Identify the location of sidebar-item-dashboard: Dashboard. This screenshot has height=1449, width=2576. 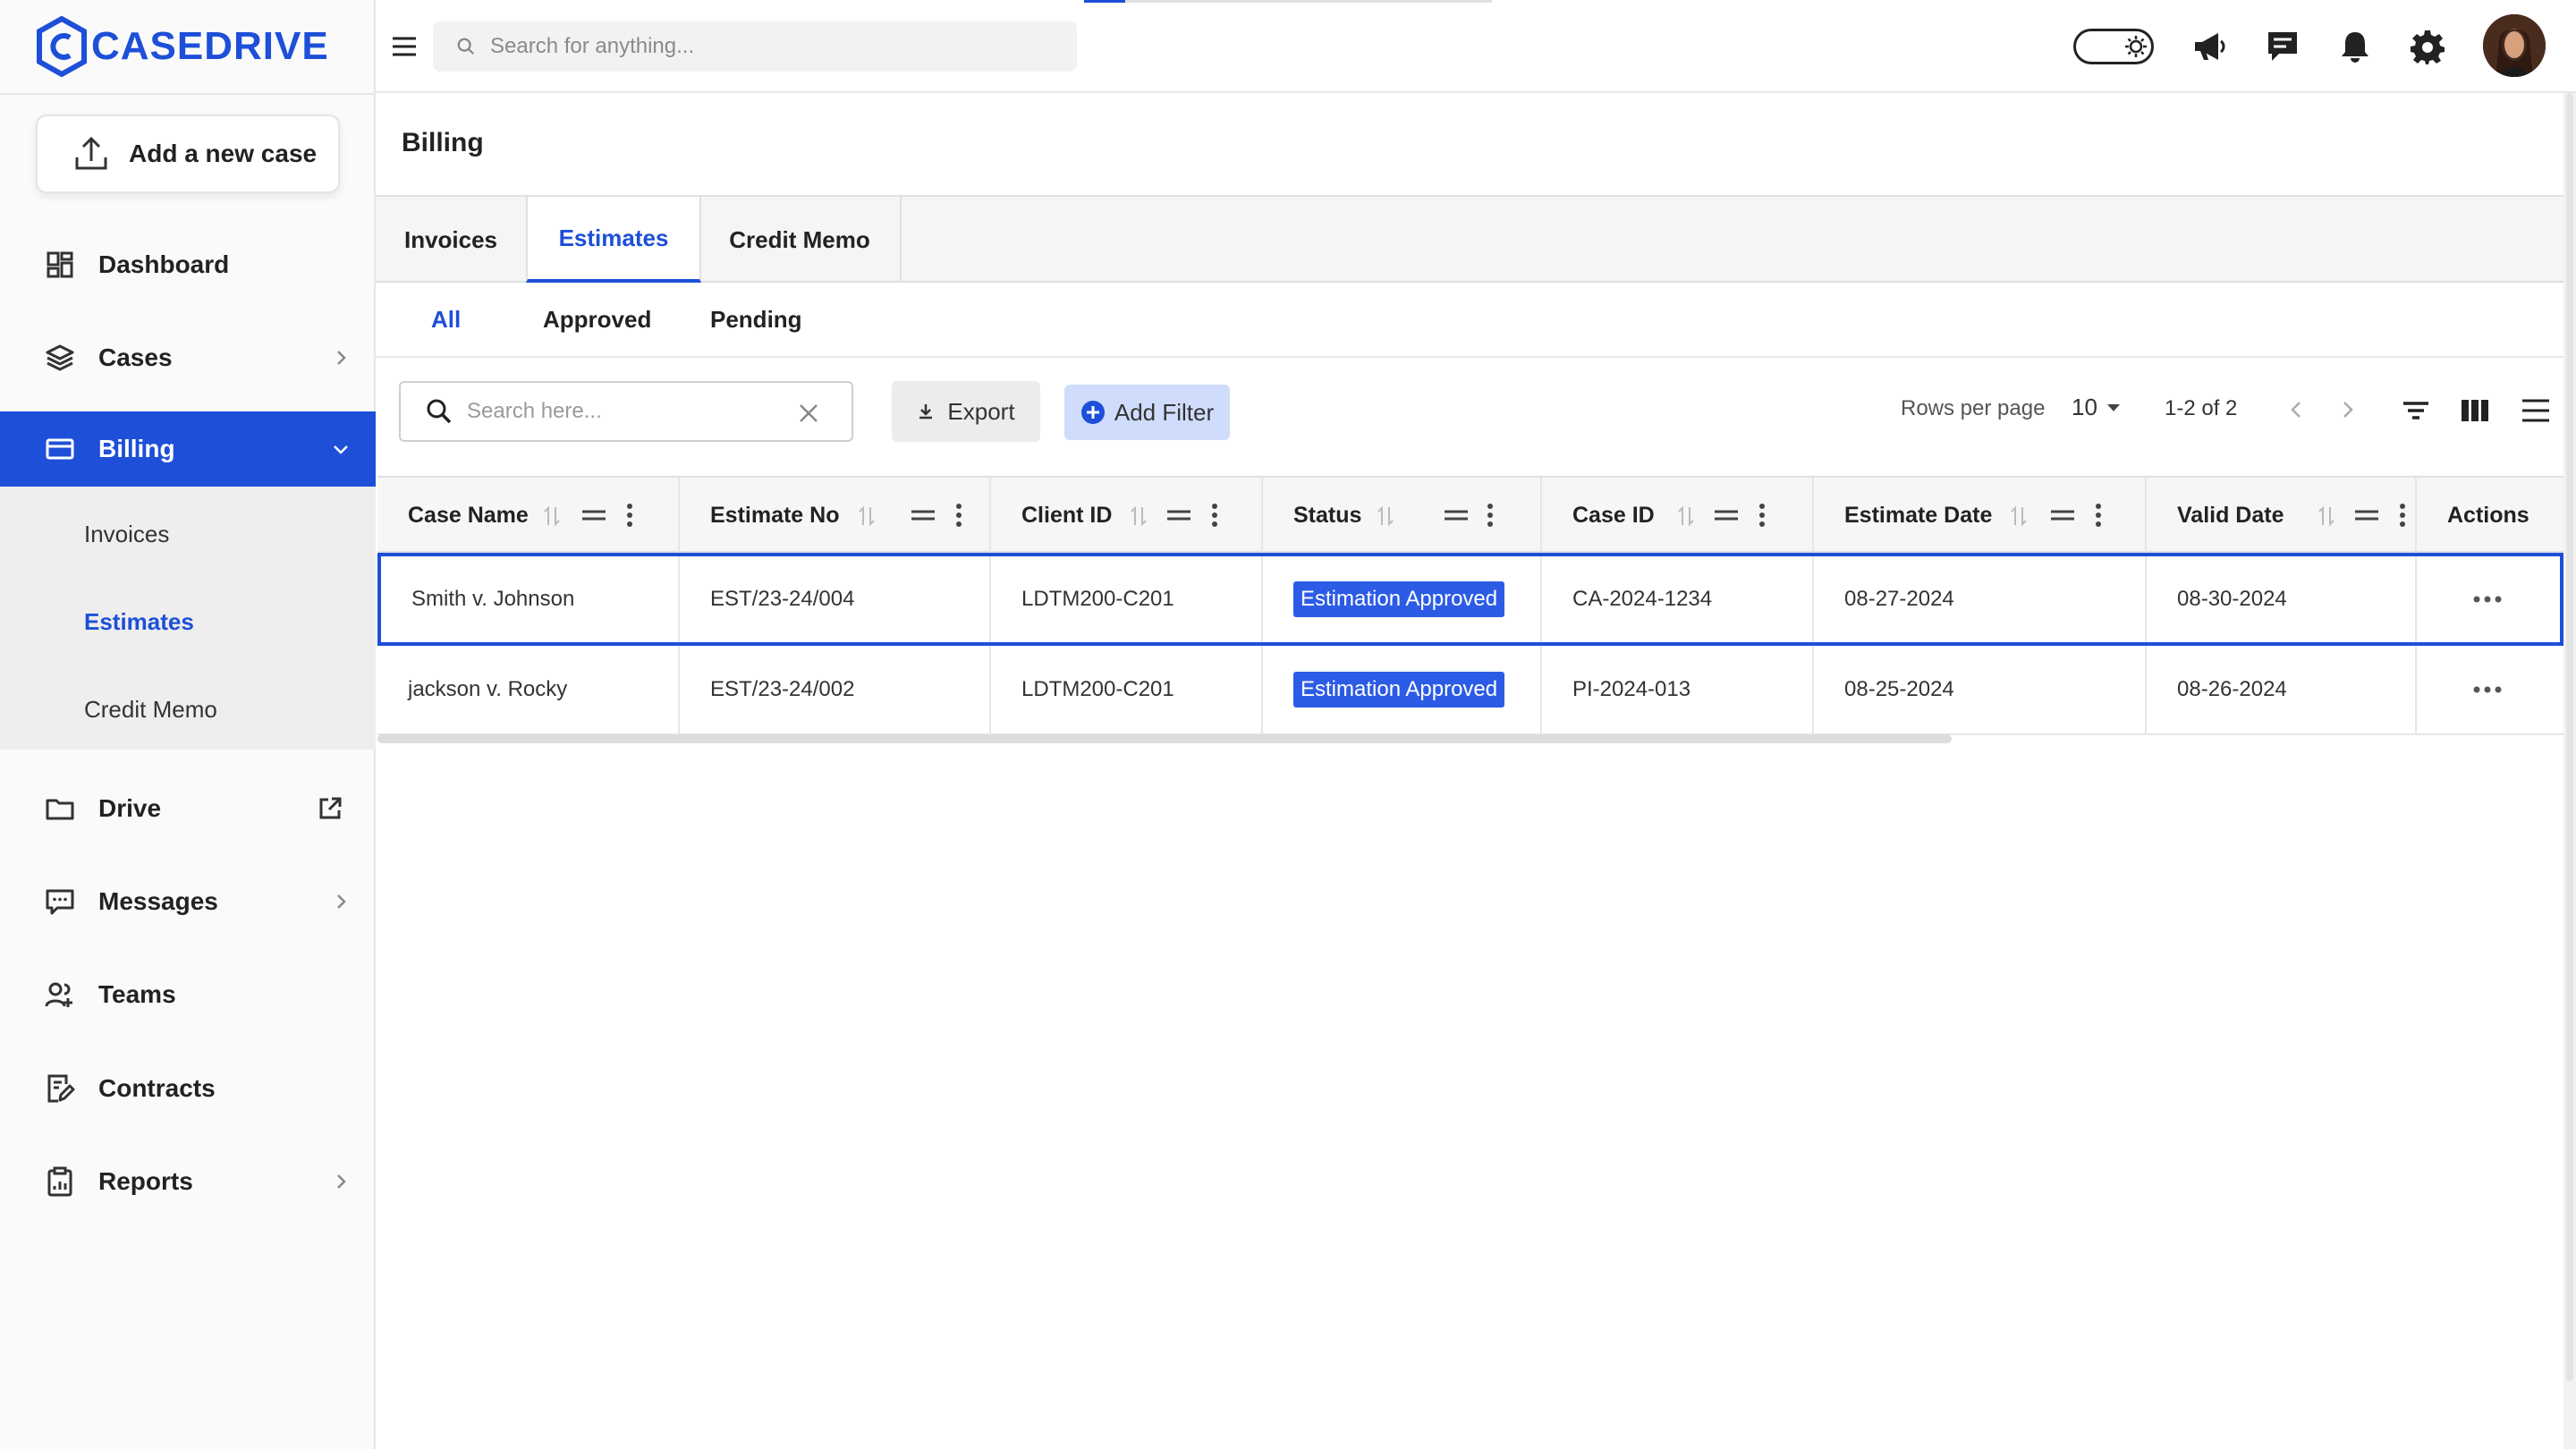
(188, 264).